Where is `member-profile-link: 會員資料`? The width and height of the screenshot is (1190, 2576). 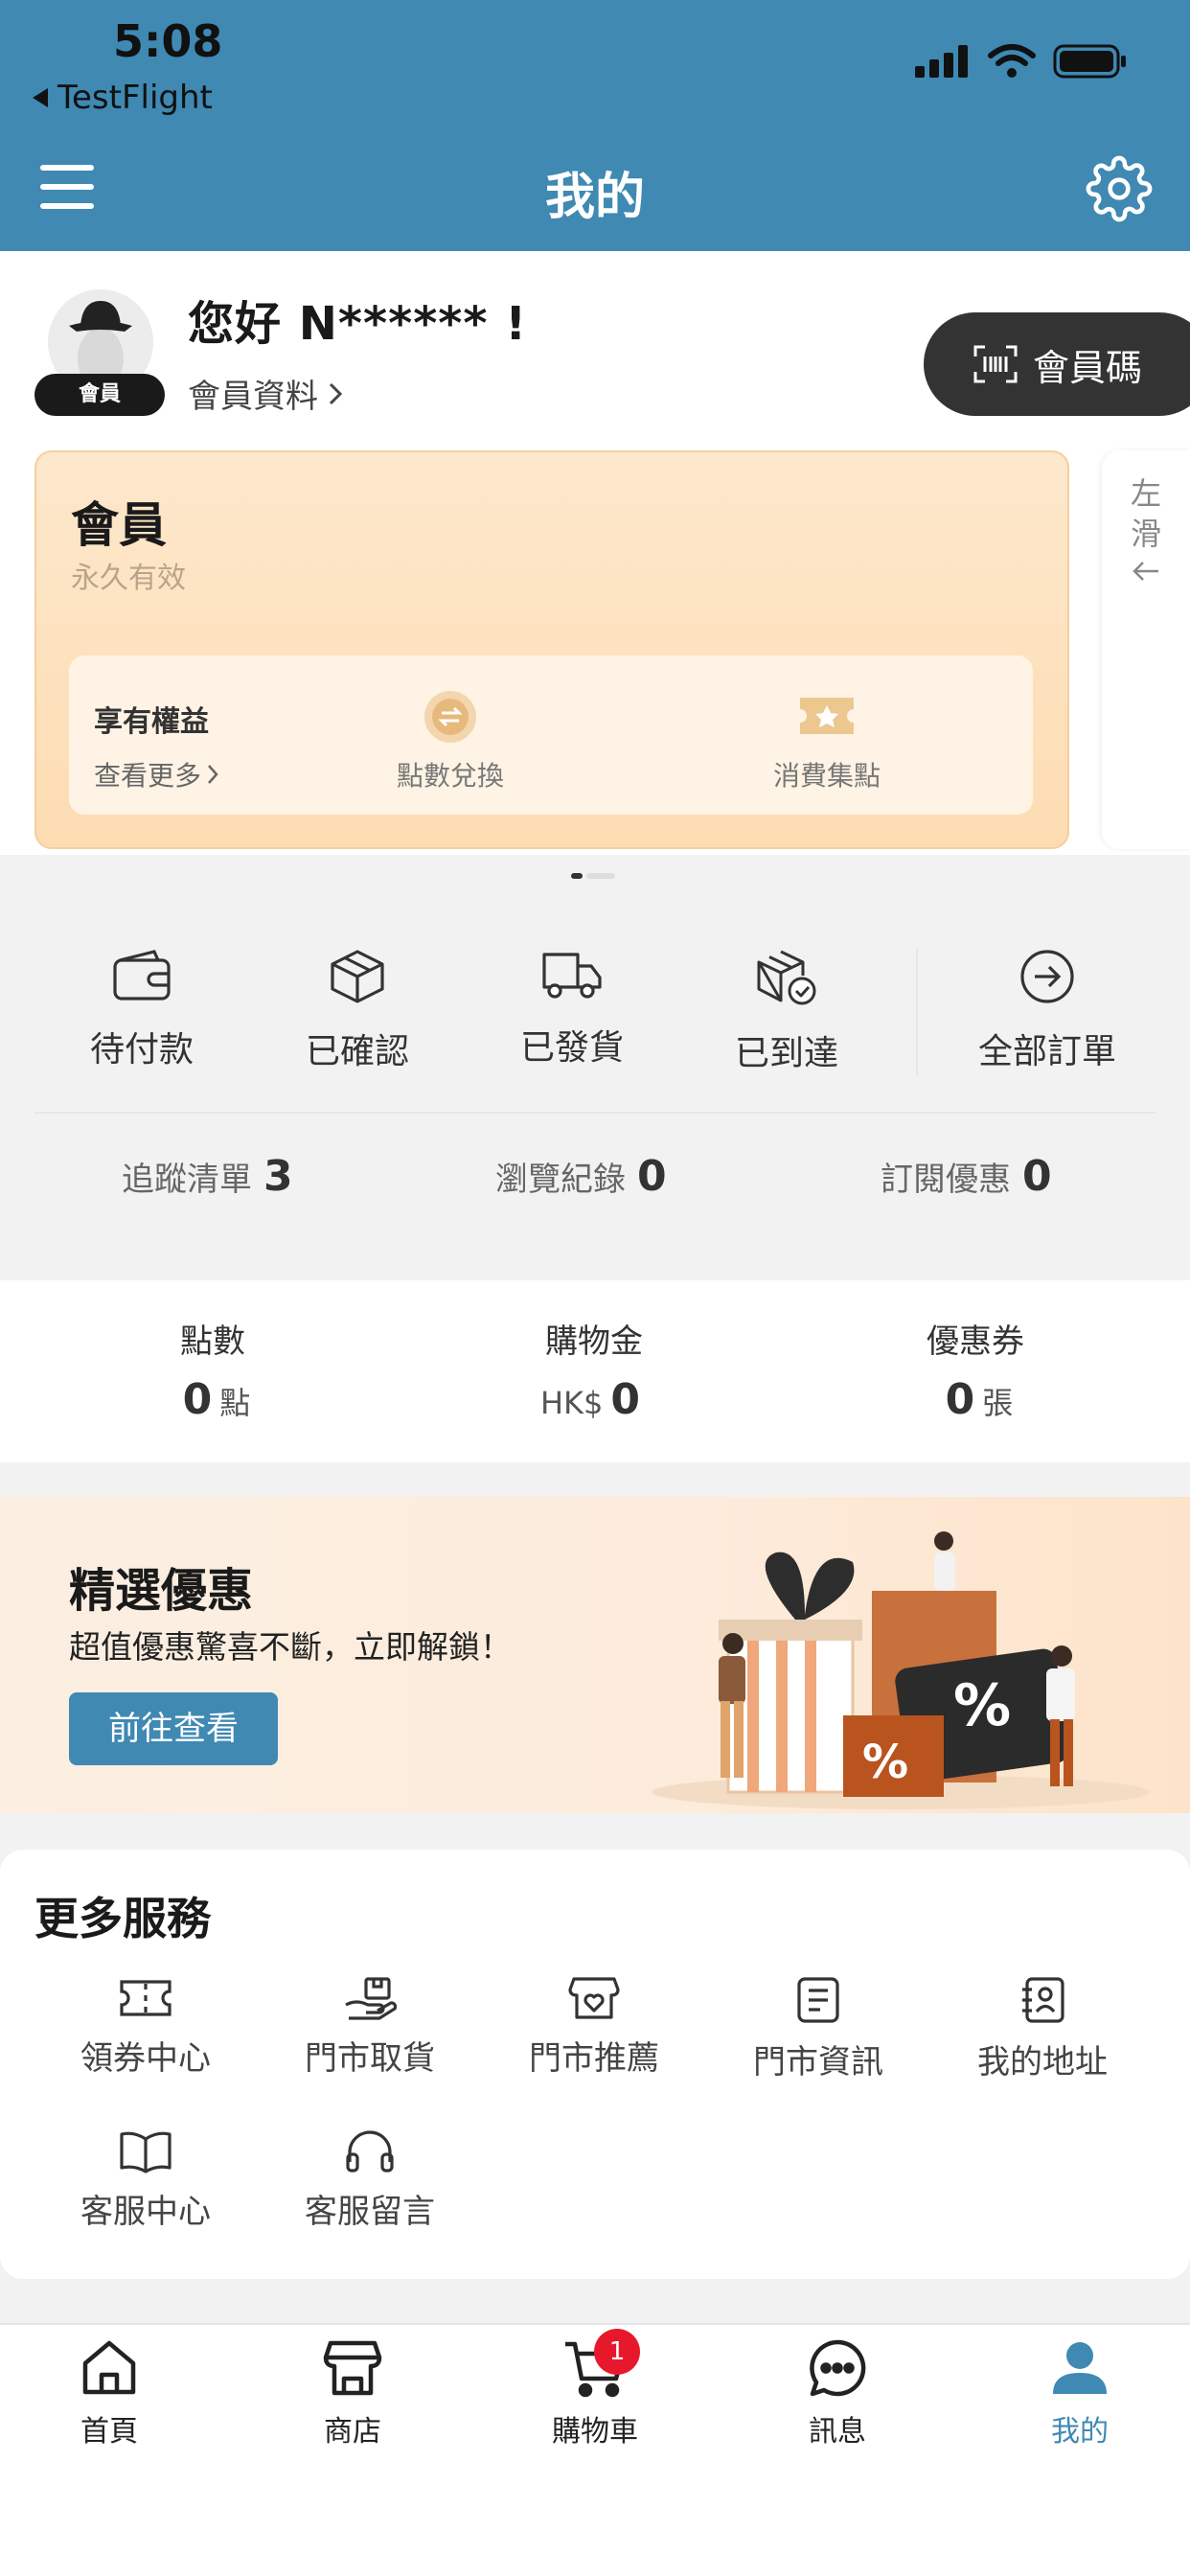
member-profile-link: 會員資料 is located at coordinates (265, 393).